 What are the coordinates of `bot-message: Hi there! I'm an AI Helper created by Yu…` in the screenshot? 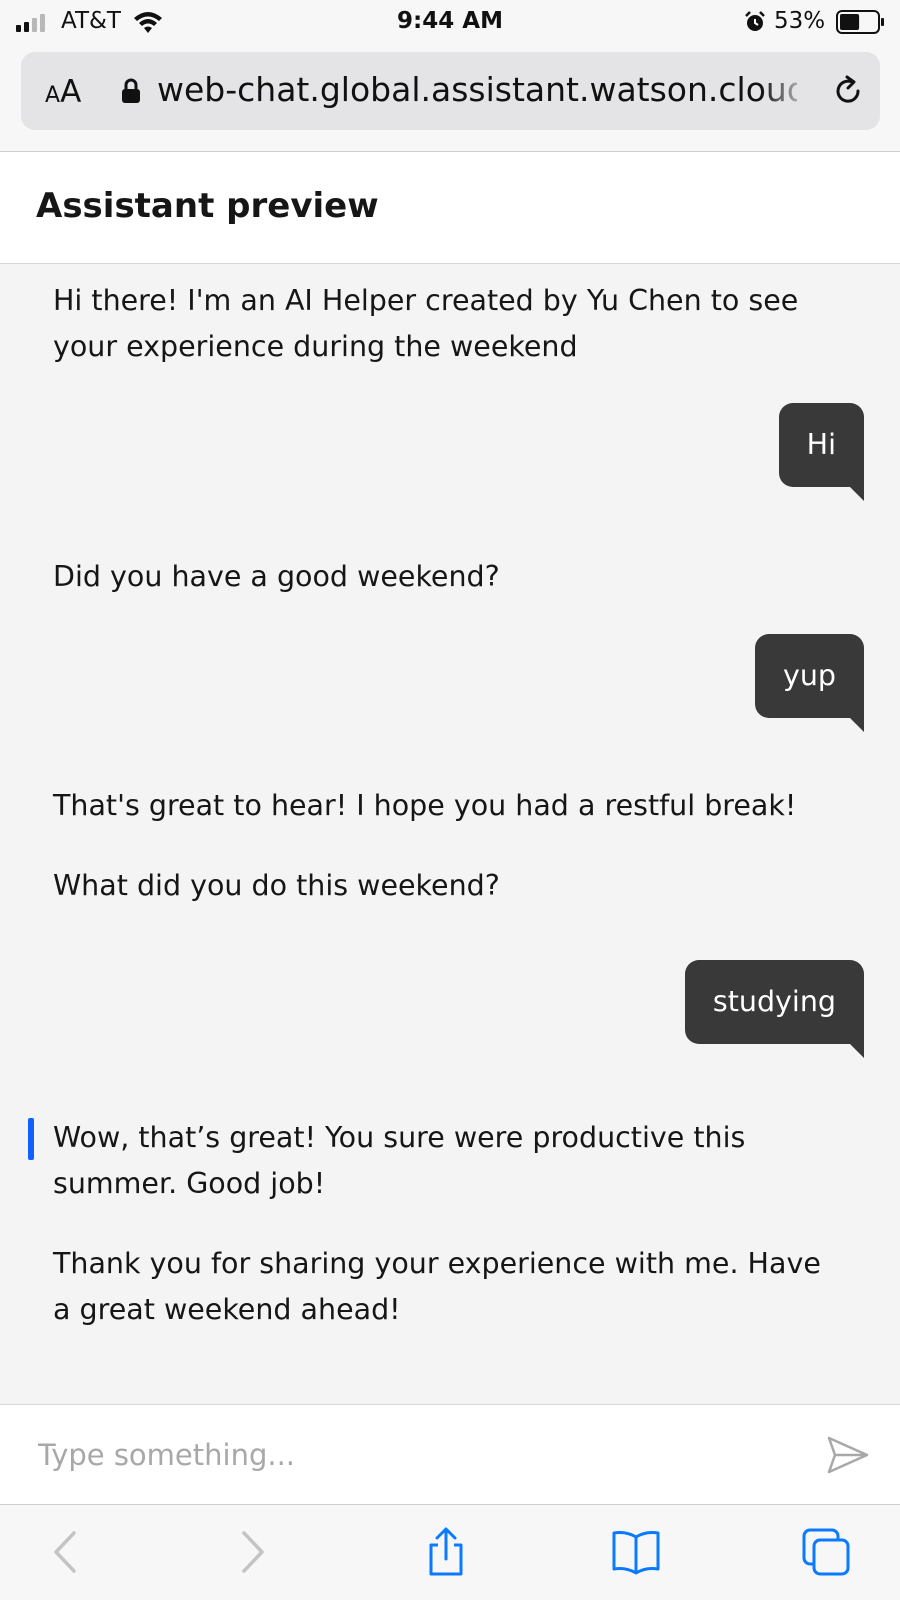 It's located at (448, 324).